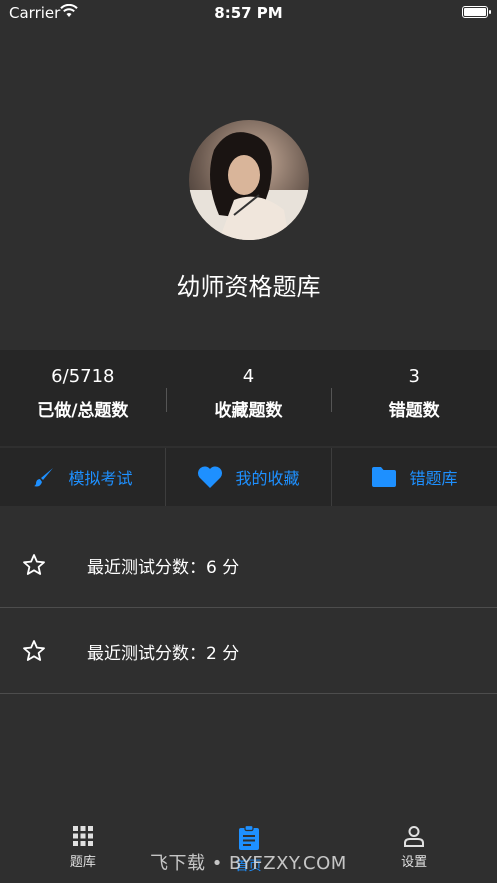 This screenshot has width=497, height=883. I want to click on battery-icon, so click(476, 12).